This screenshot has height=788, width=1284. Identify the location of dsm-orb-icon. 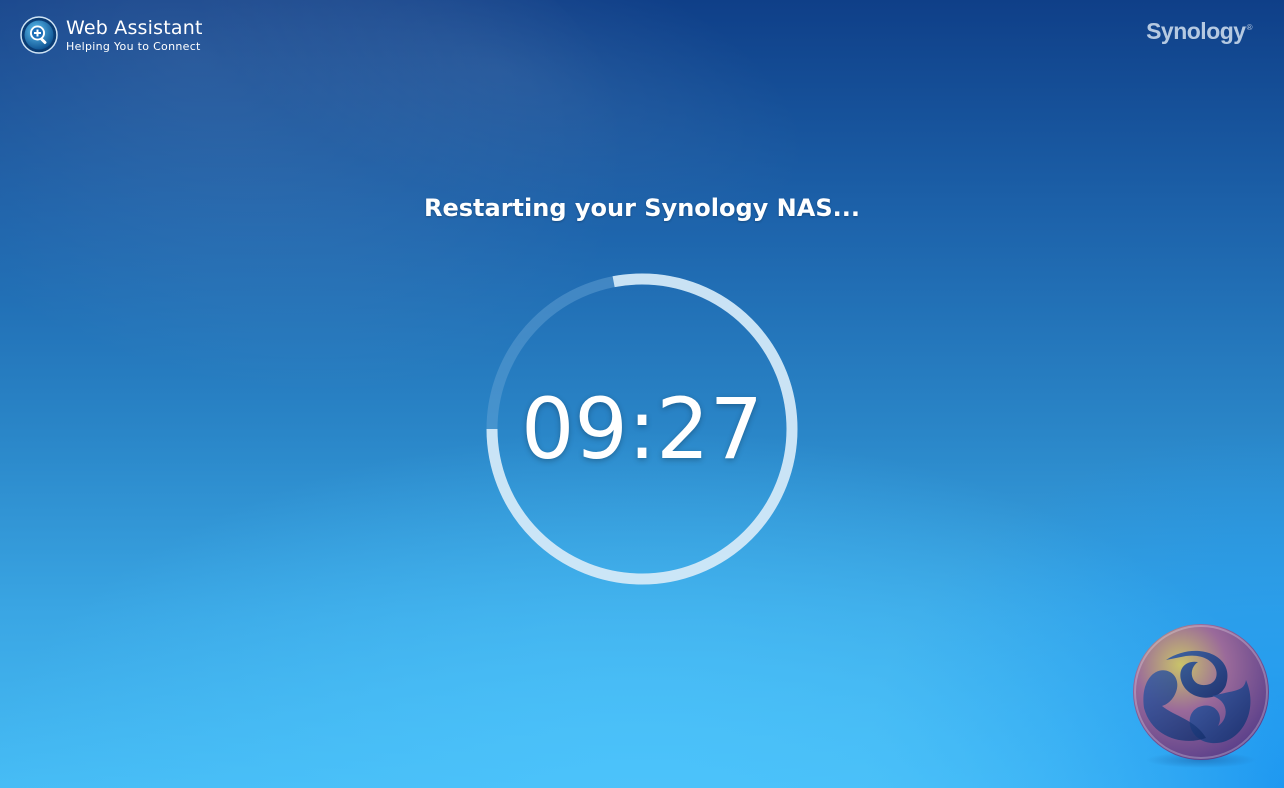
(1201, 696).